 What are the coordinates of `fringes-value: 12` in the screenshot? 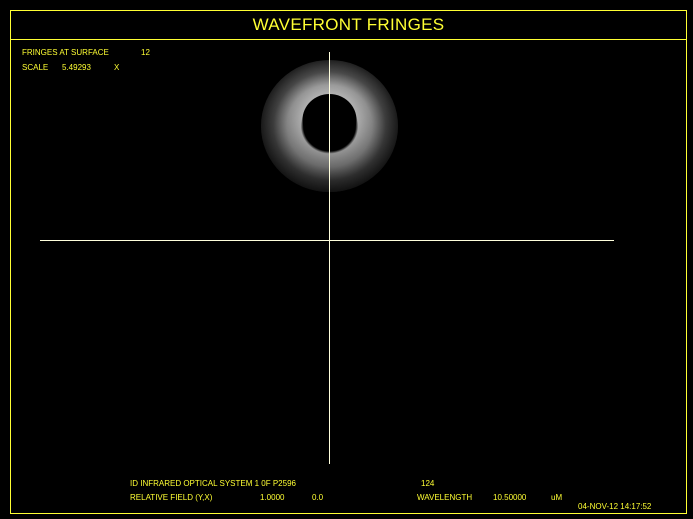 It's located at (145, 52).